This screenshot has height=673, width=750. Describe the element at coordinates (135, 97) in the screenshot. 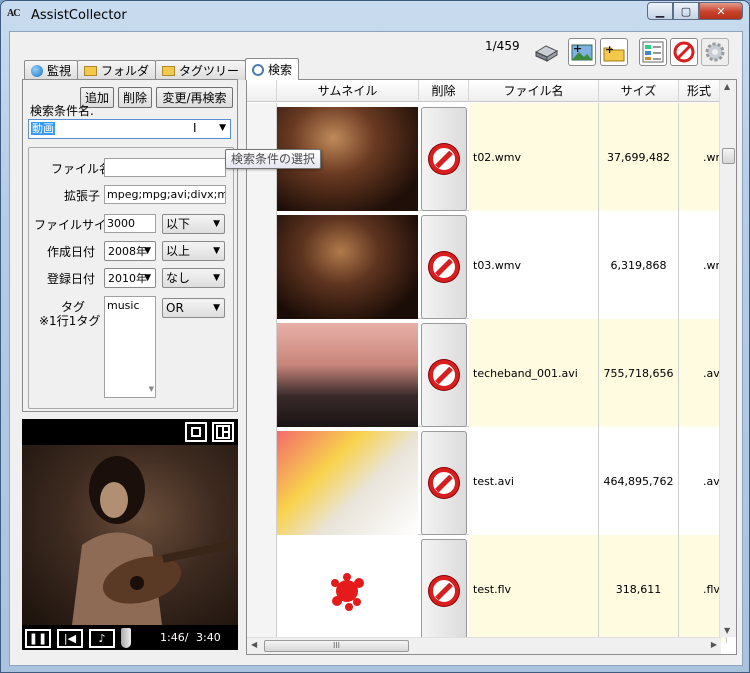

I see `delete-condition-button: 削除` at that location.